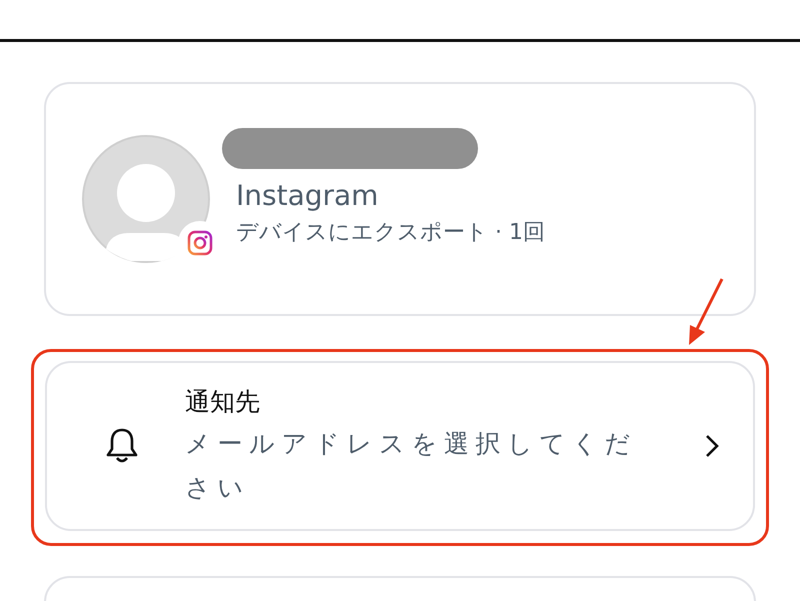  I want to click on bell-icon, so click(122, 446).